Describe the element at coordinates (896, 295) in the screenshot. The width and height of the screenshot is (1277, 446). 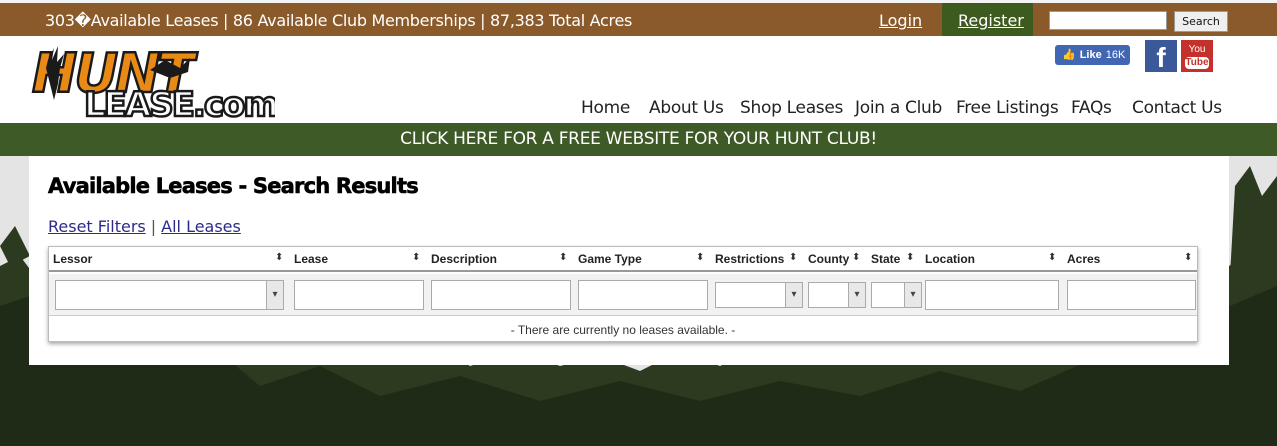
I see `state-filter-select: ▾` at that location.